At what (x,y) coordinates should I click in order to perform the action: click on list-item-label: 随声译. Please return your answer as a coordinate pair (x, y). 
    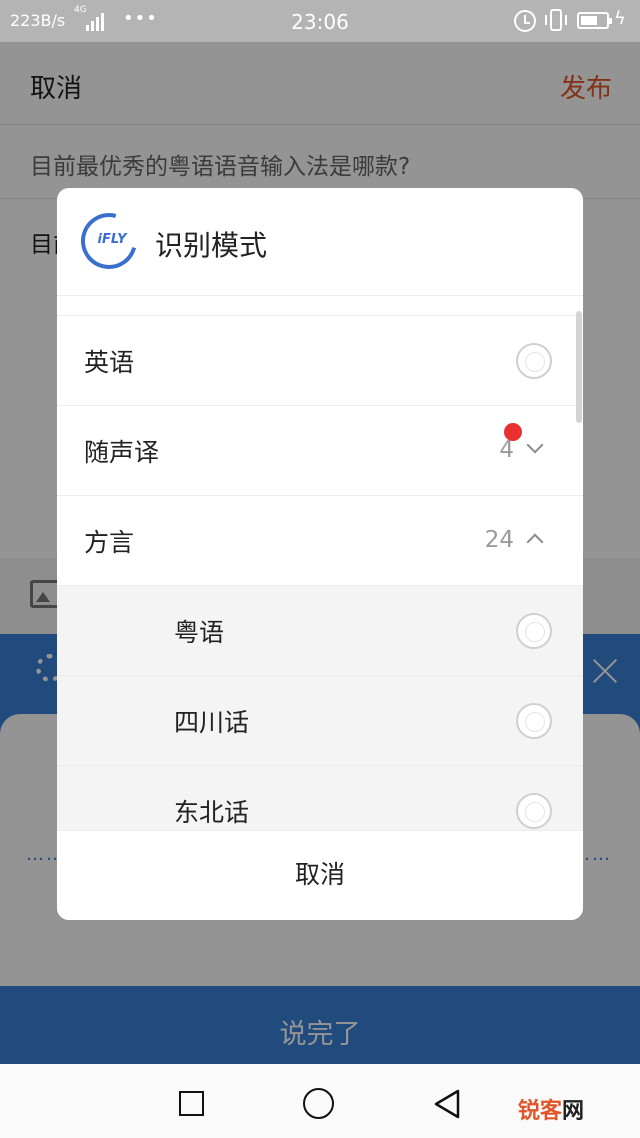
    Looking at the image, I should click on (122, 452).